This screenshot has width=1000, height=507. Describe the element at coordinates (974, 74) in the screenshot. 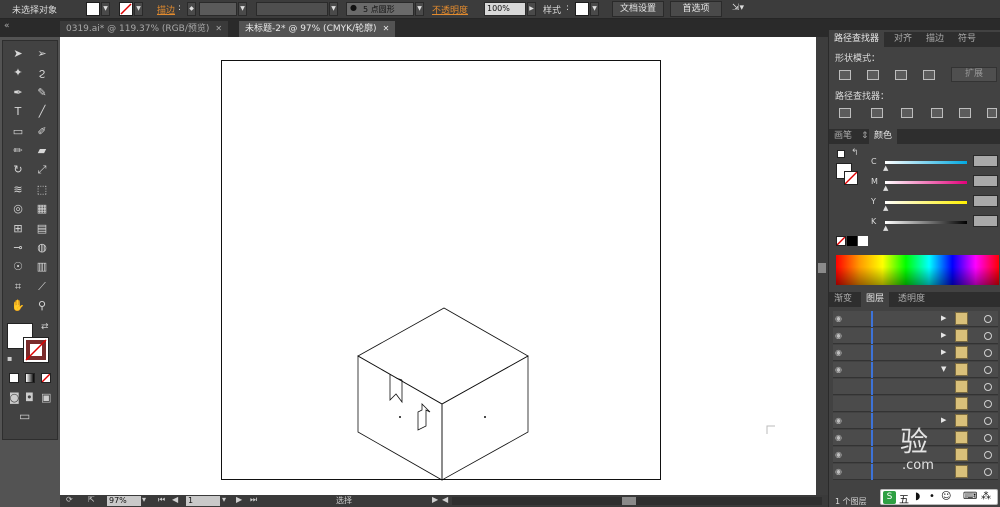

I see `expand-button: 扩展` at that location.